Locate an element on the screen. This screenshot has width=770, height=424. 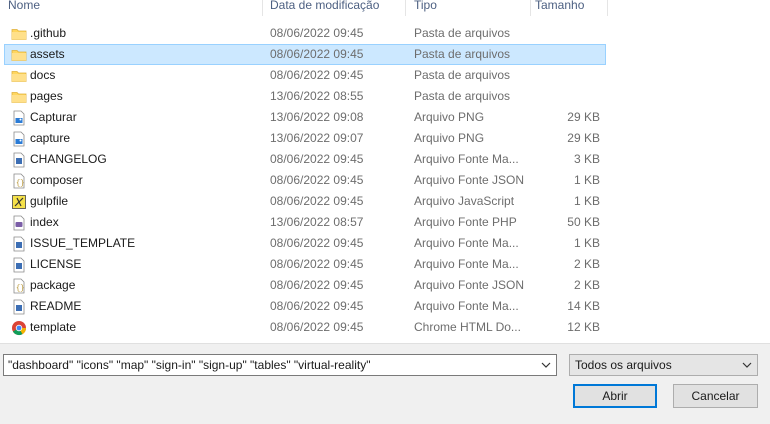
php-file-icon is located at coordinates (18, 223).